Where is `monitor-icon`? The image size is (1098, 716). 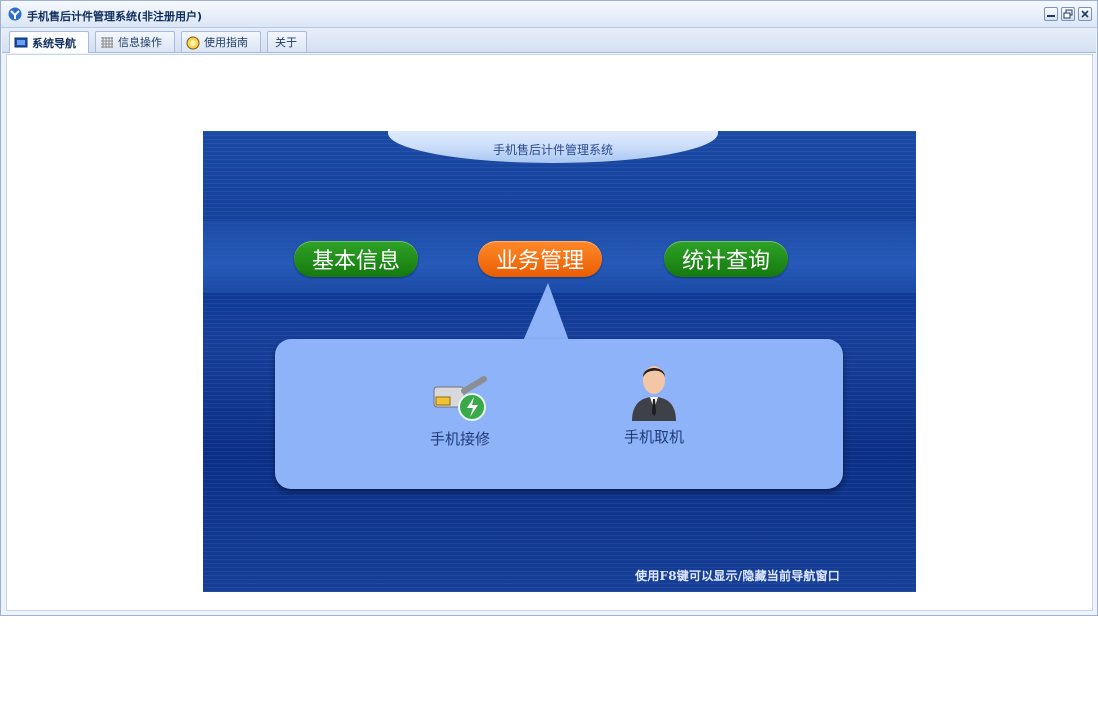
monitor-icon is located at coordinates (21, 43).